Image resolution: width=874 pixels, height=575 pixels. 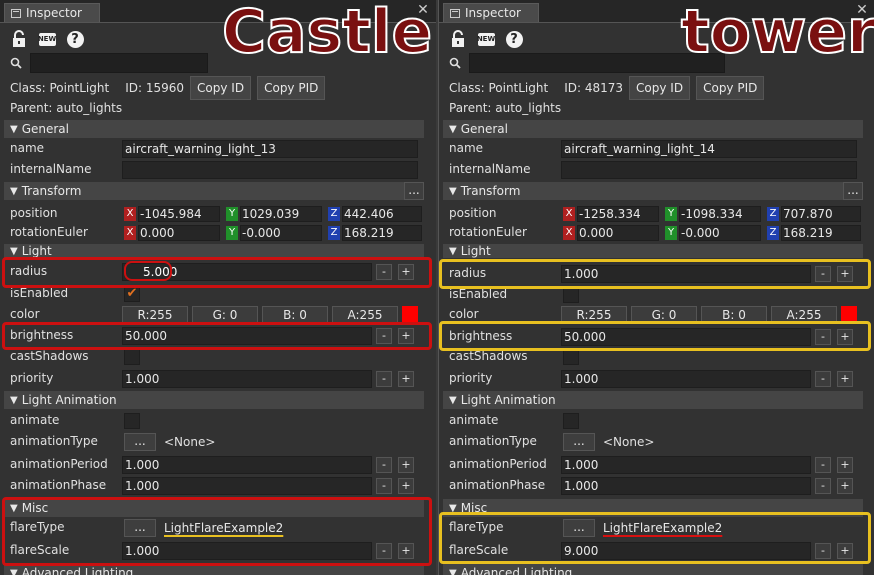 What do you see at coordinates (382, 214) in the screenshot?
I see `position-z-input: 442.406` at bounding box center [382, 214].